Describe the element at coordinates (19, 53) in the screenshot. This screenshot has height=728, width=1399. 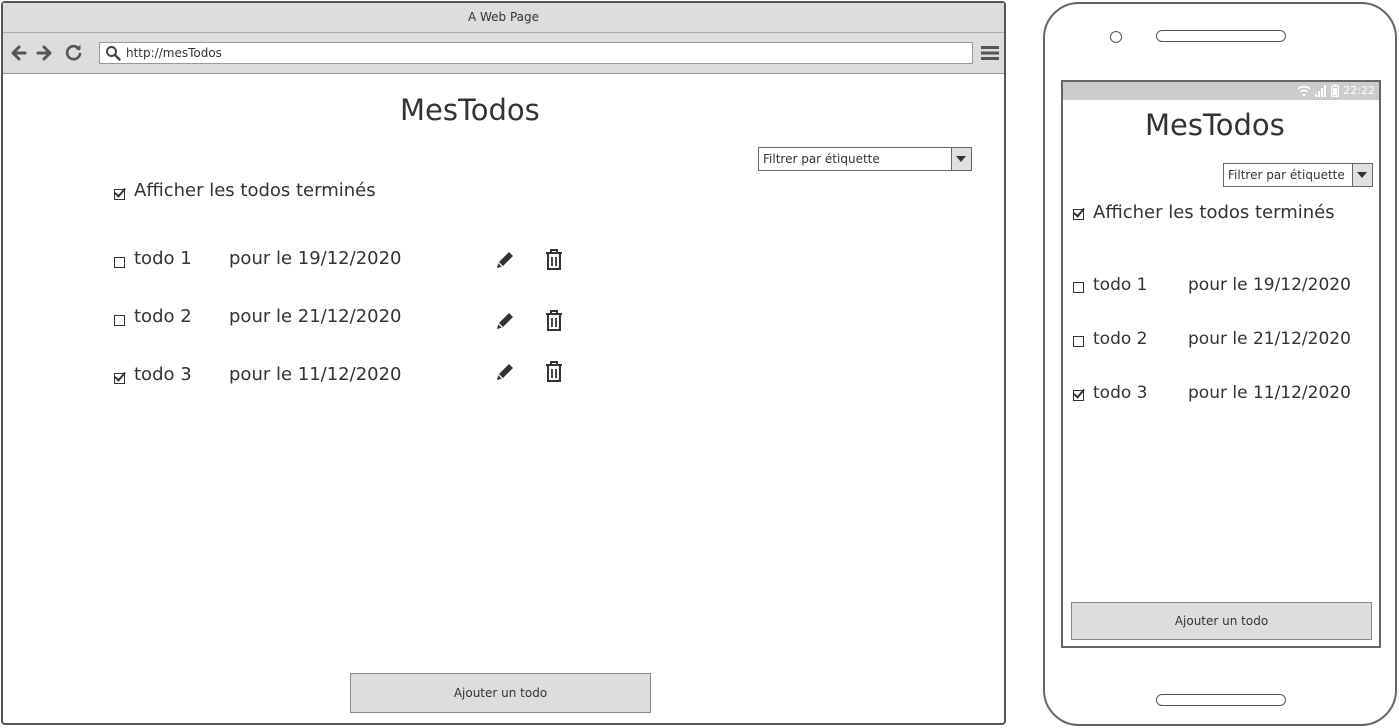
I see `back-arrow-icon` at that location.